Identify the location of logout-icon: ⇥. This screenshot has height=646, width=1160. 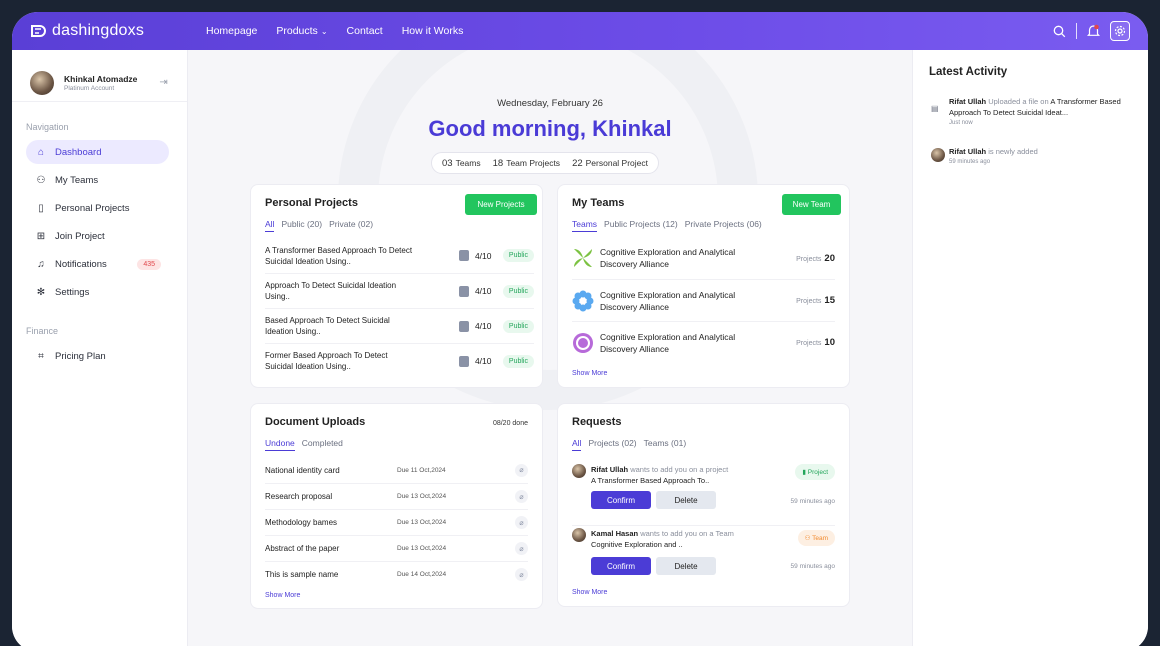
(163, 82).